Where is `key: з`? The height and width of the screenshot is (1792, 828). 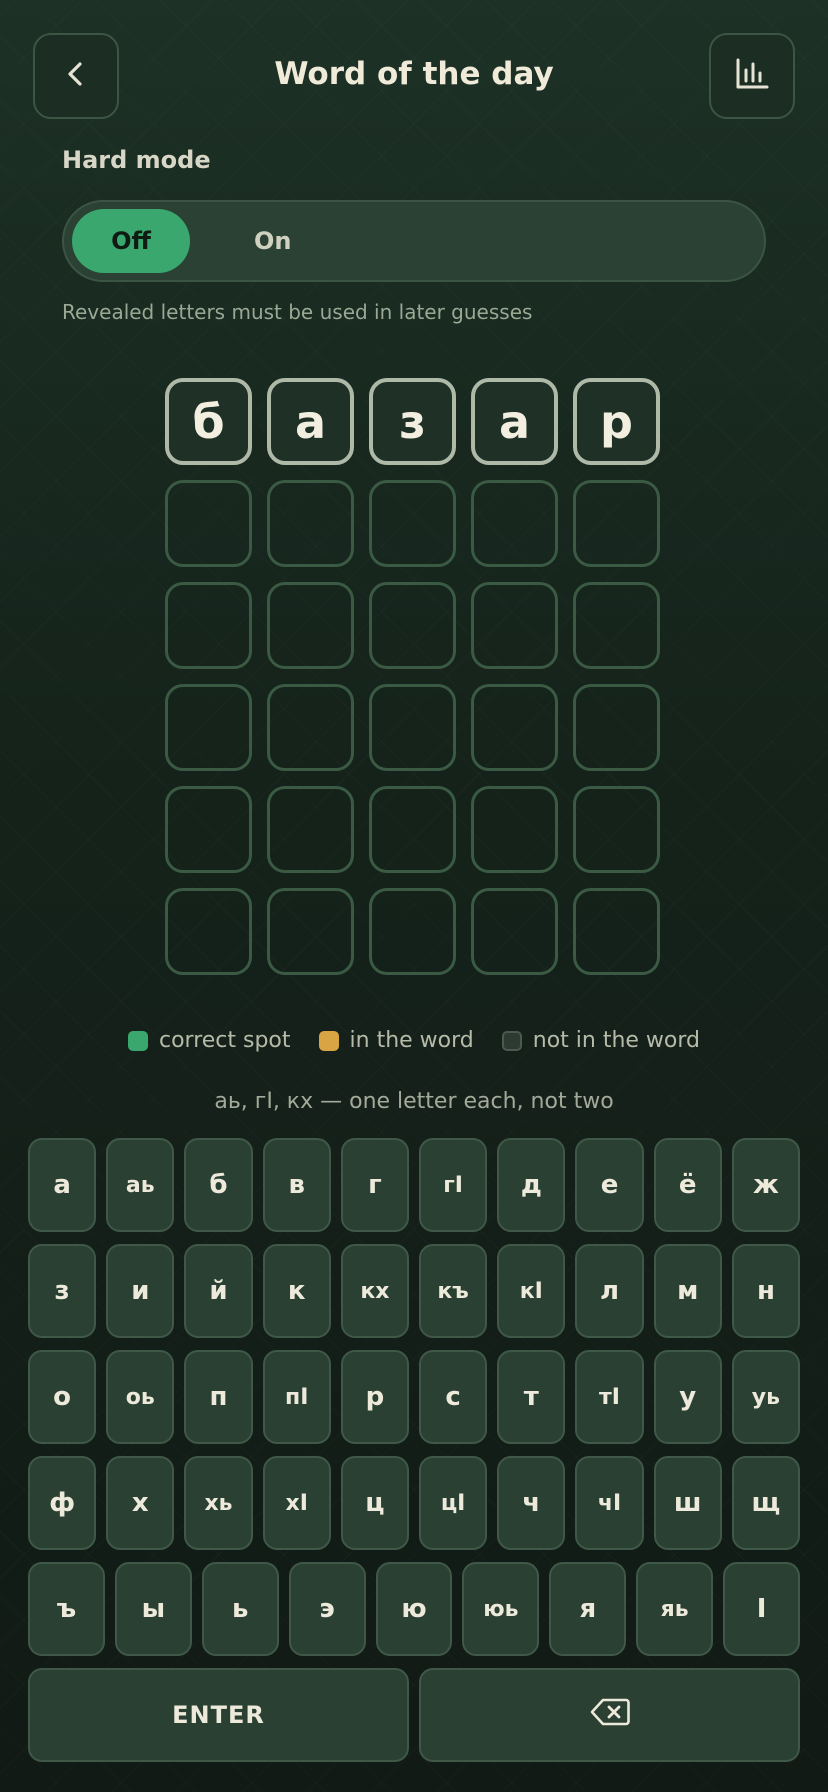
key: з is located at coordinates (62, 1291).